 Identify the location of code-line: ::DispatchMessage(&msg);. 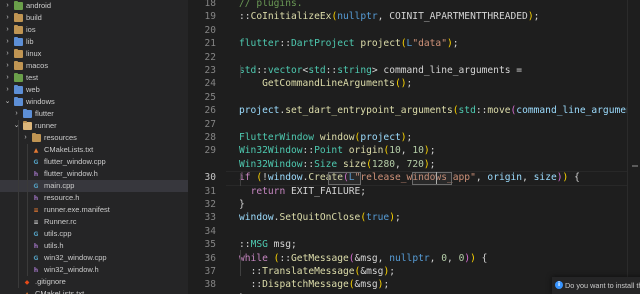
(314, 284).